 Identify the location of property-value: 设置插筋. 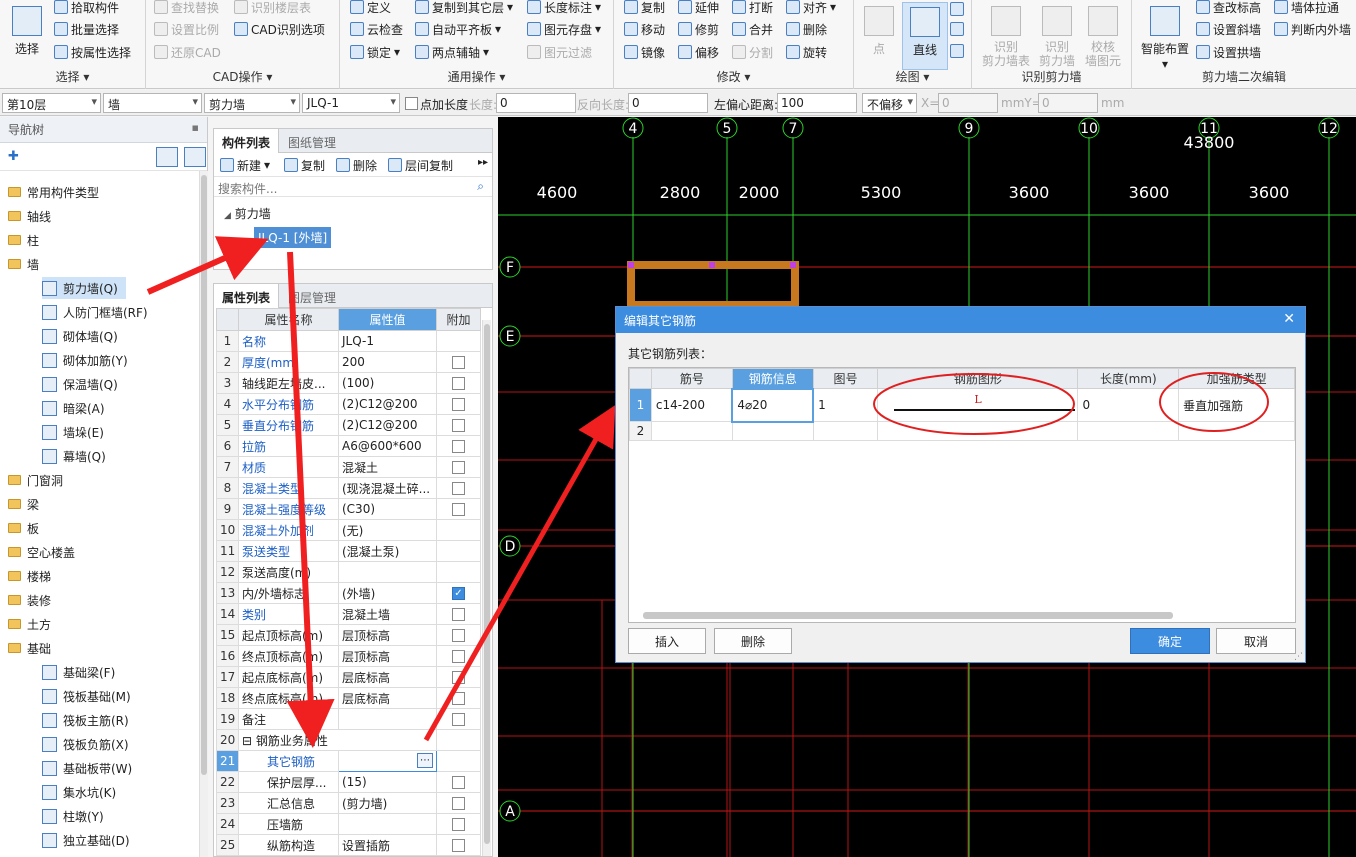
(387, 845).